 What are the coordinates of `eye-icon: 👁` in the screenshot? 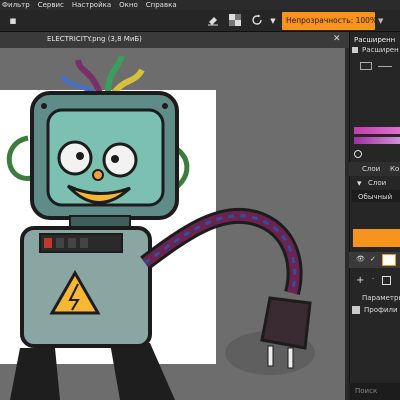 It's located at (360, 259).